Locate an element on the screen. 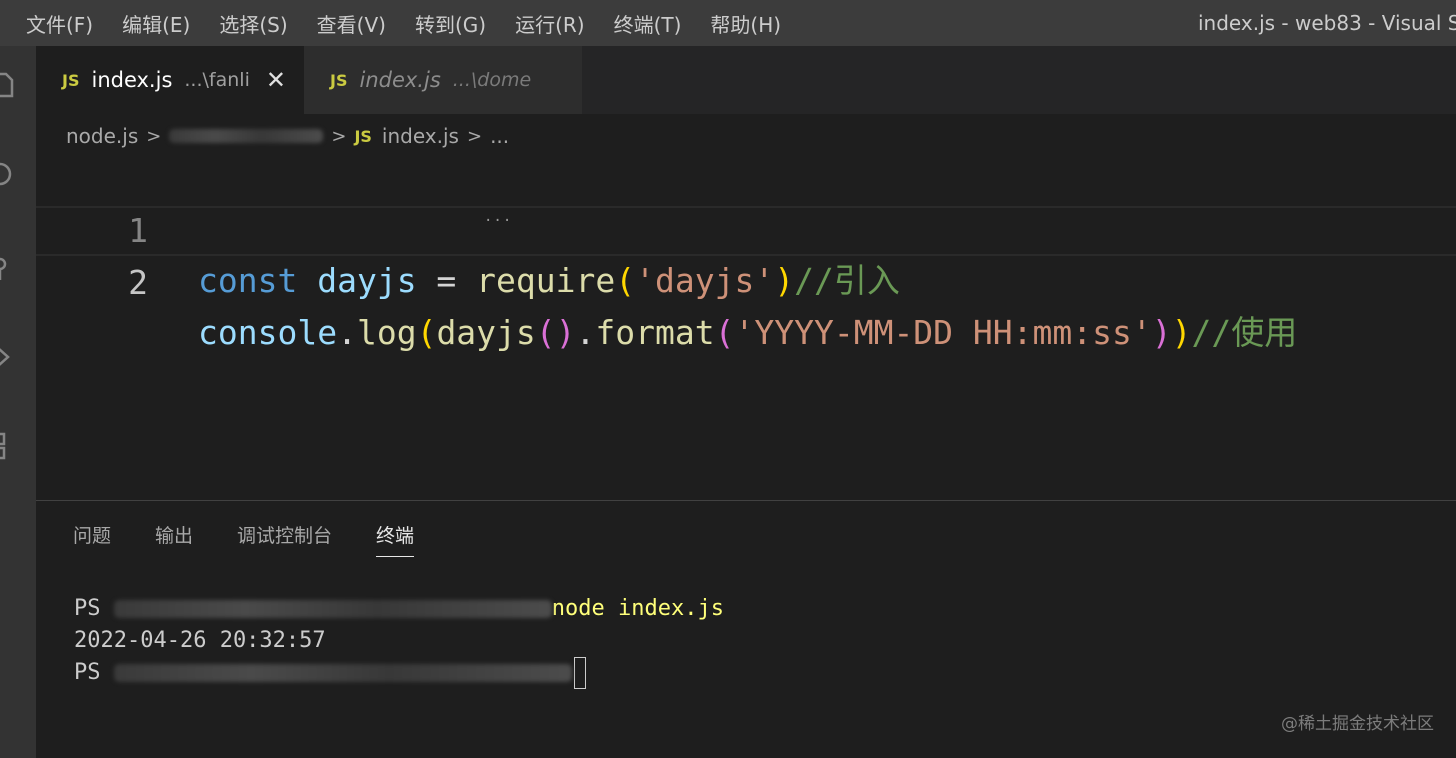 This screenshot has height=758, width=1456. function-name: log is located at coordinates (386, 332).